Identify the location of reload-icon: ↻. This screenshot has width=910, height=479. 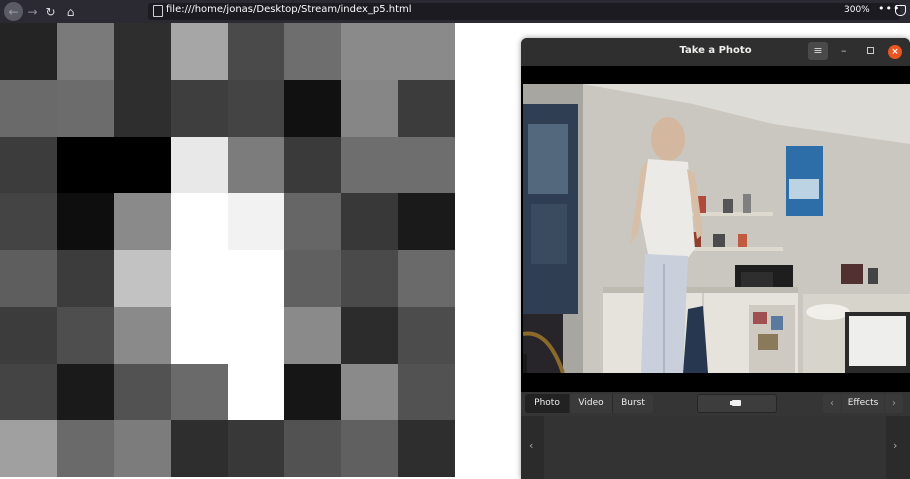
(50, 11).